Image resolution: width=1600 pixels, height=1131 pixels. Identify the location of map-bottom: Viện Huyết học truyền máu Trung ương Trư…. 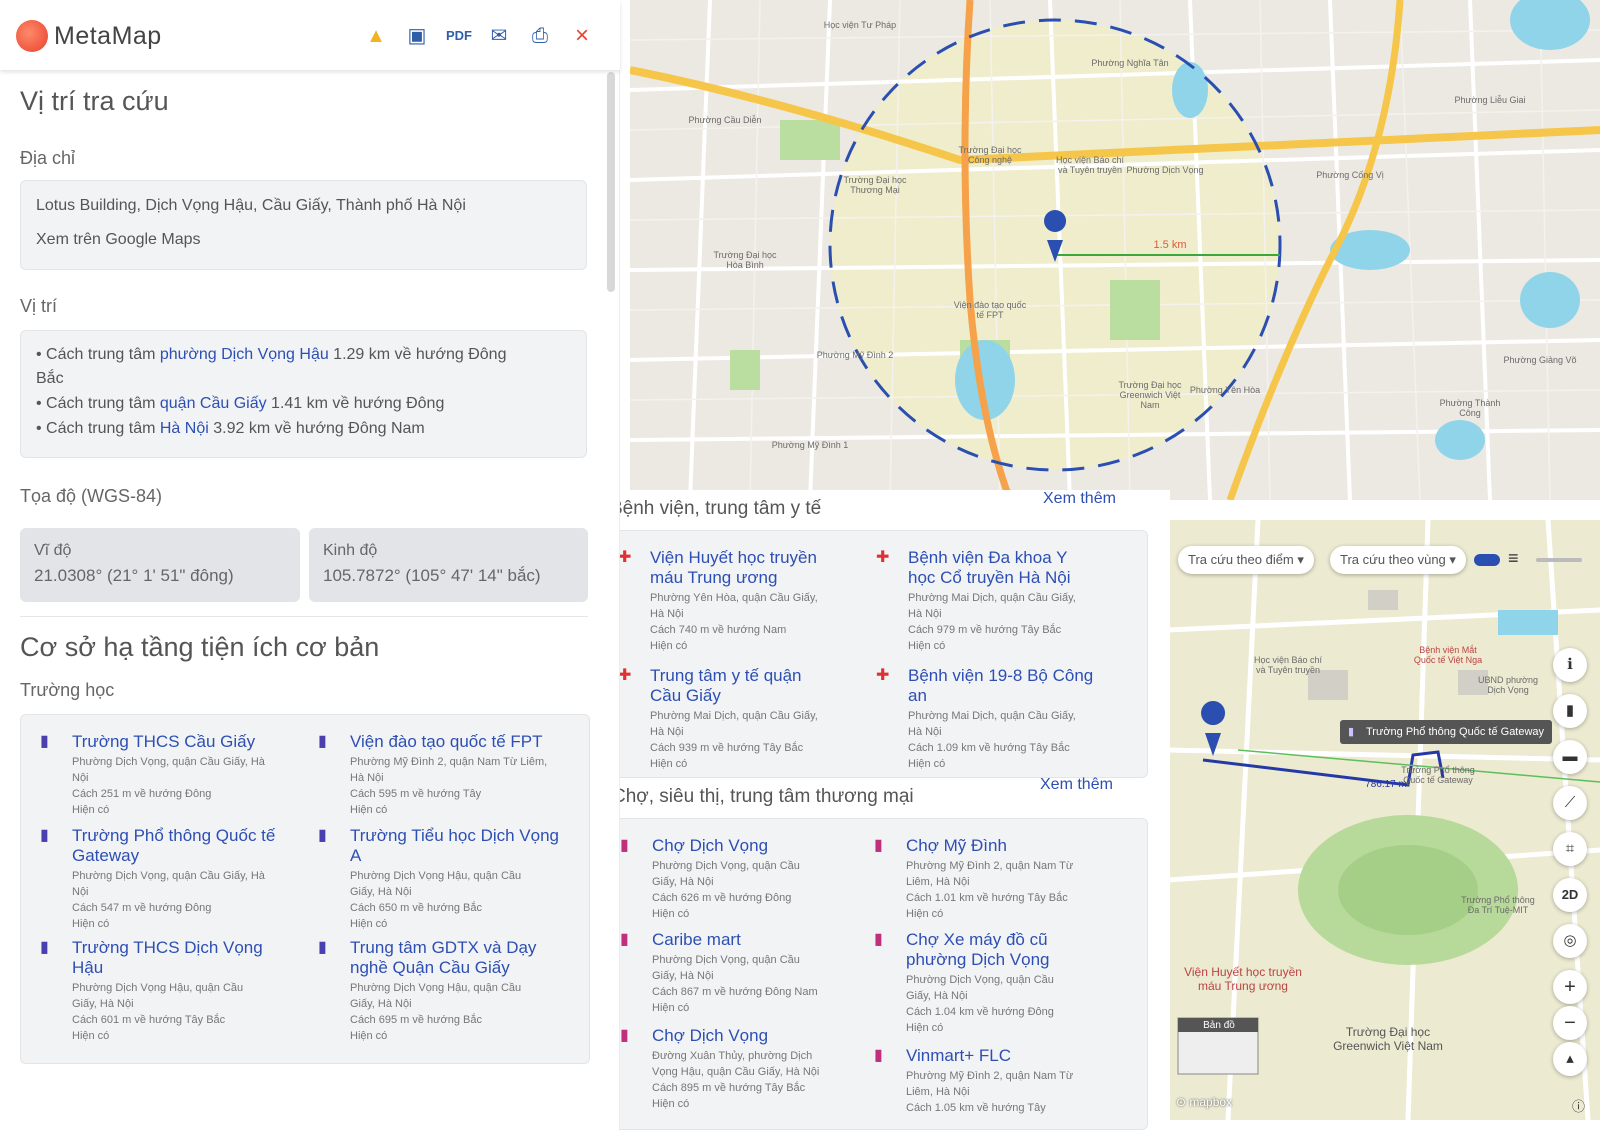
(1384, 820).